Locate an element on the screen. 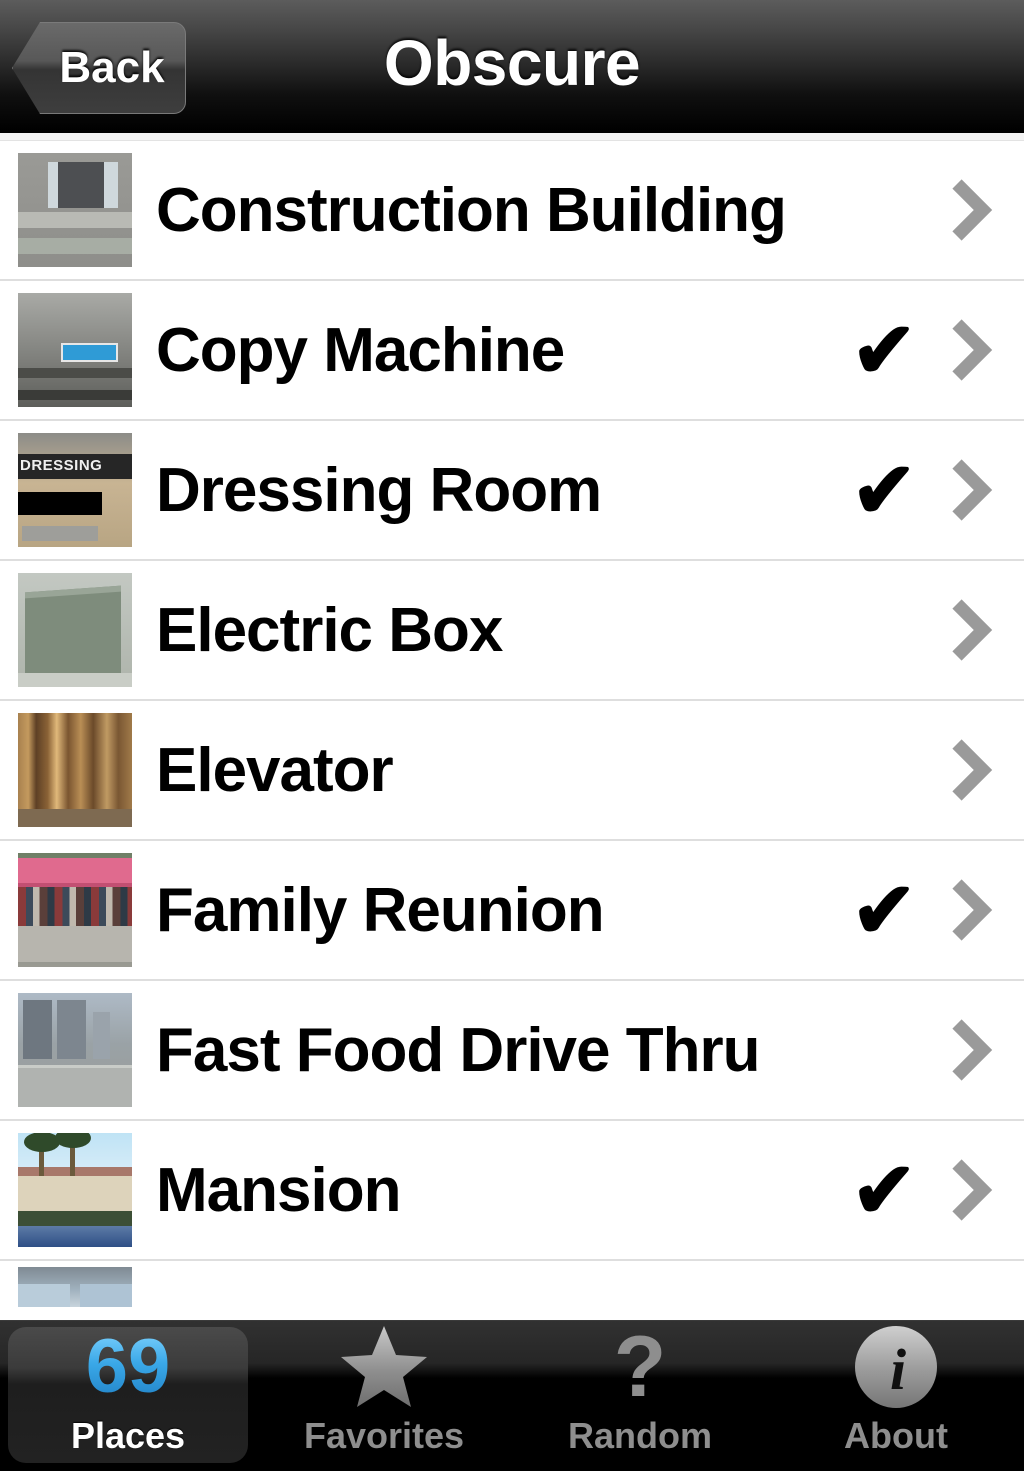  tab-random: ? Random is located at coordinates (640, 1396).